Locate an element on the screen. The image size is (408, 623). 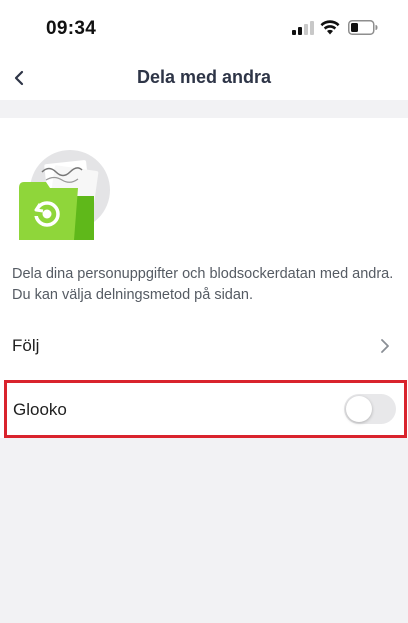
nav-bar: Dela med andra is located at coordinates (204, 78).